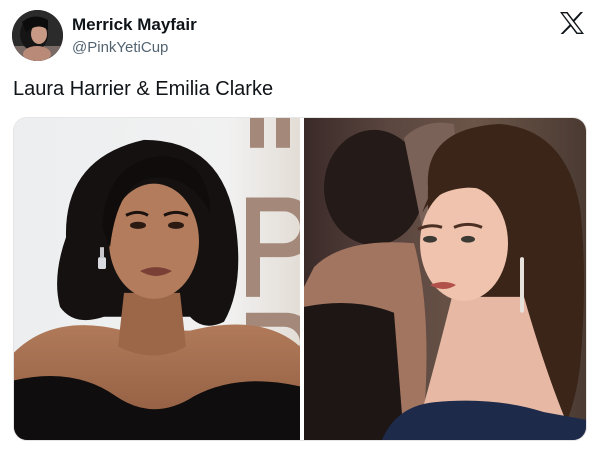 Image resolution: width=599 pixels, height=452 pixels. Describe the element at coordinates (299, 36) in the screenshot. I see `post-header: Merrick Mayfair @PinkYetiCup` at that location.